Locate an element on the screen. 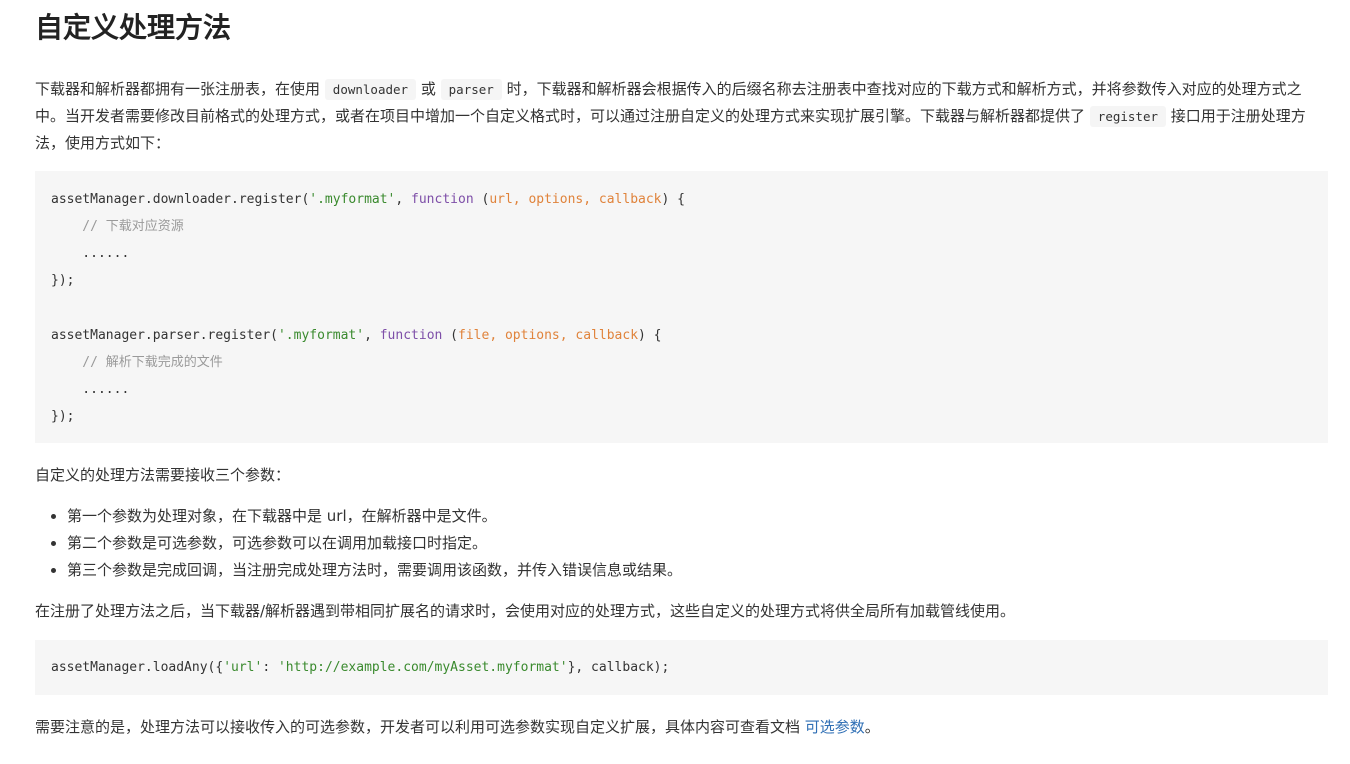  code-params: url, options, callback is located at coordinates (575, 199).